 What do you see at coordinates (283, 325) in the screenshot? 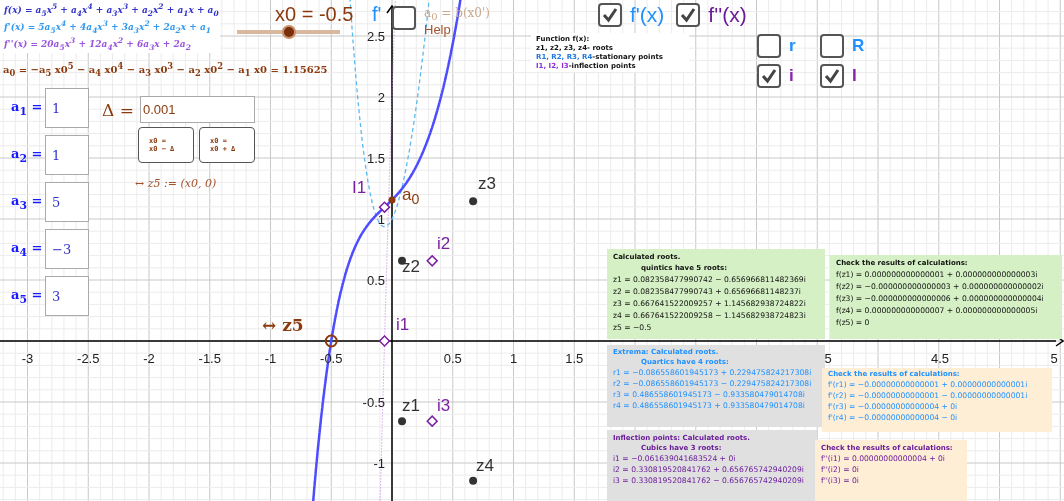
I see `point-label: ↔ z5` at bounding box center [283, 325].